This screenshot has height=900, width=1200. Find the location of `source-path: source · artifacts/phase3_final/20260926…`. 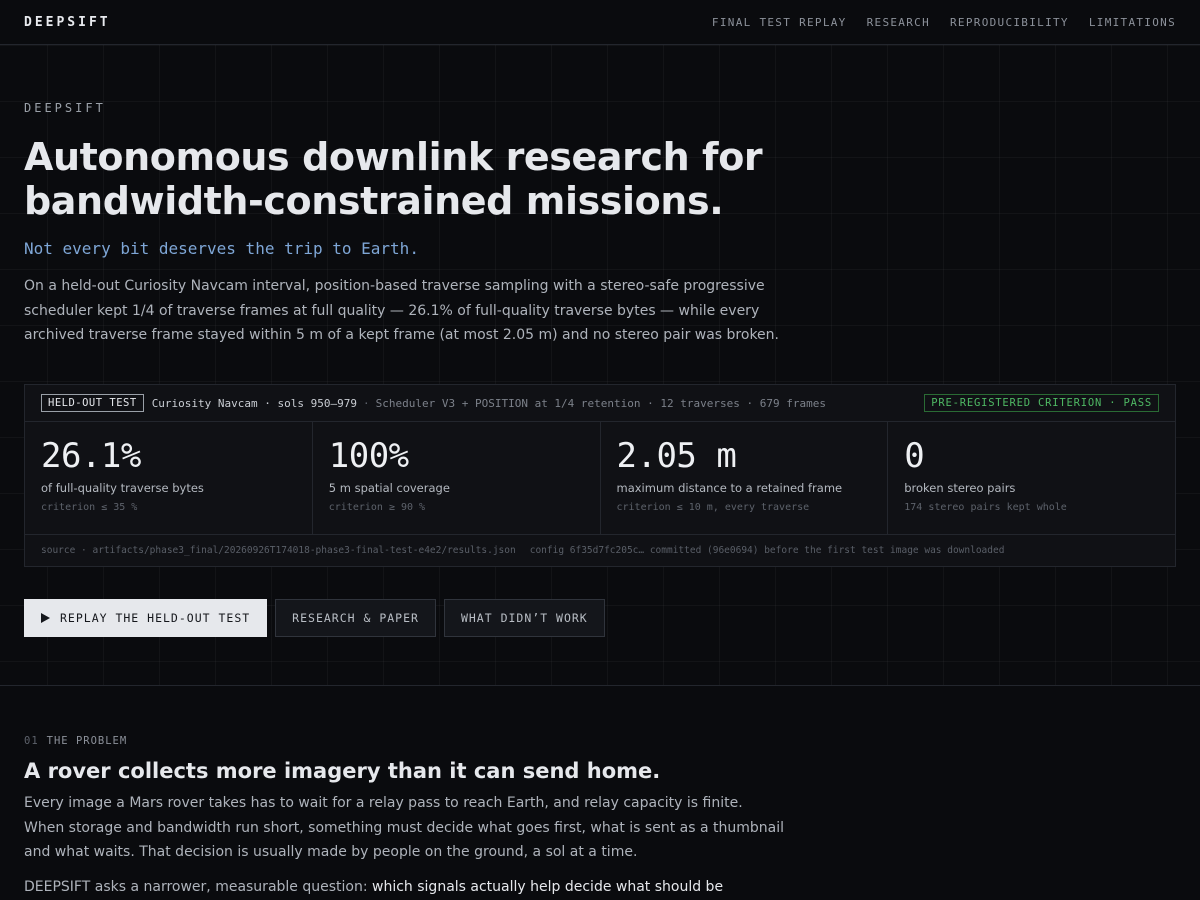

source-path: source · artifacts/phase3_final/20260926… is located at coordinates (278, 550).